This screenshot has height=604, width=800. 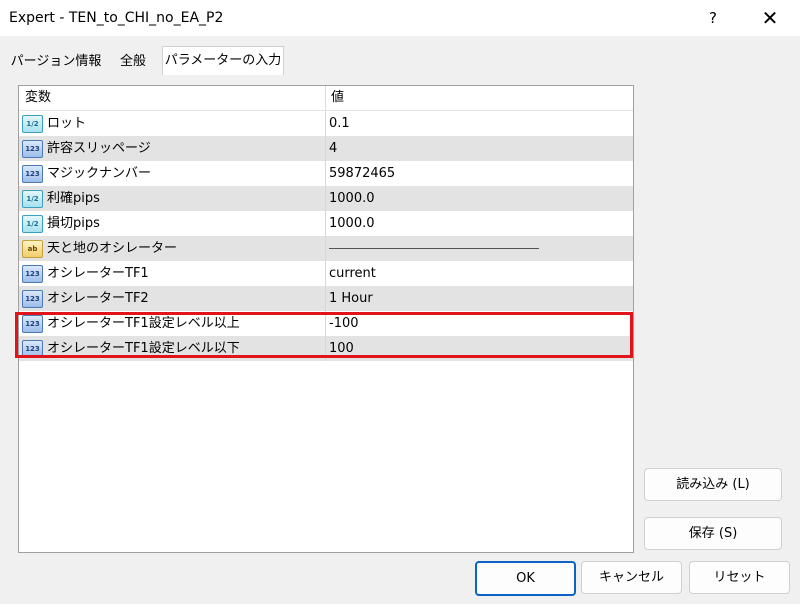 I want to click on help-button: ?, so click(x=713, y=18).